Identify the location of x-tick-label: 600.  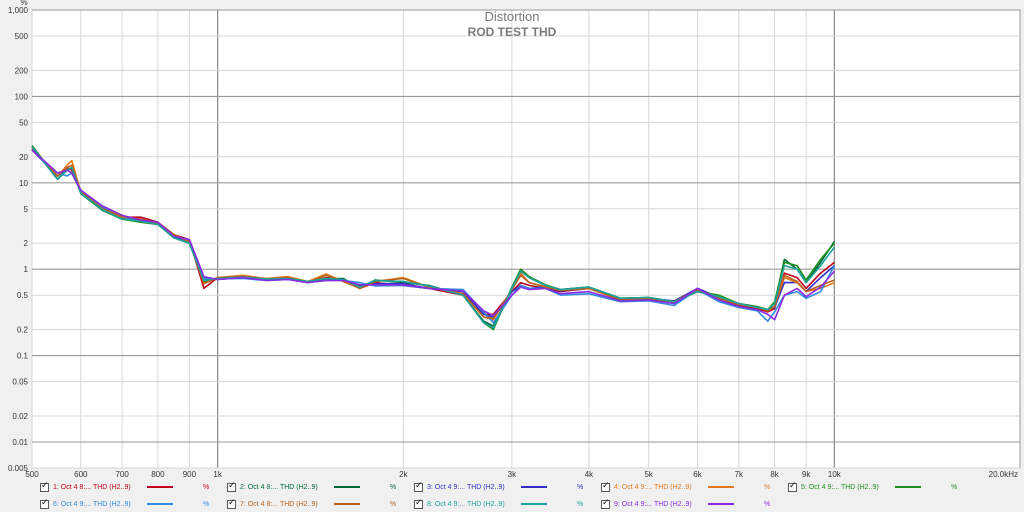
(81, 474).